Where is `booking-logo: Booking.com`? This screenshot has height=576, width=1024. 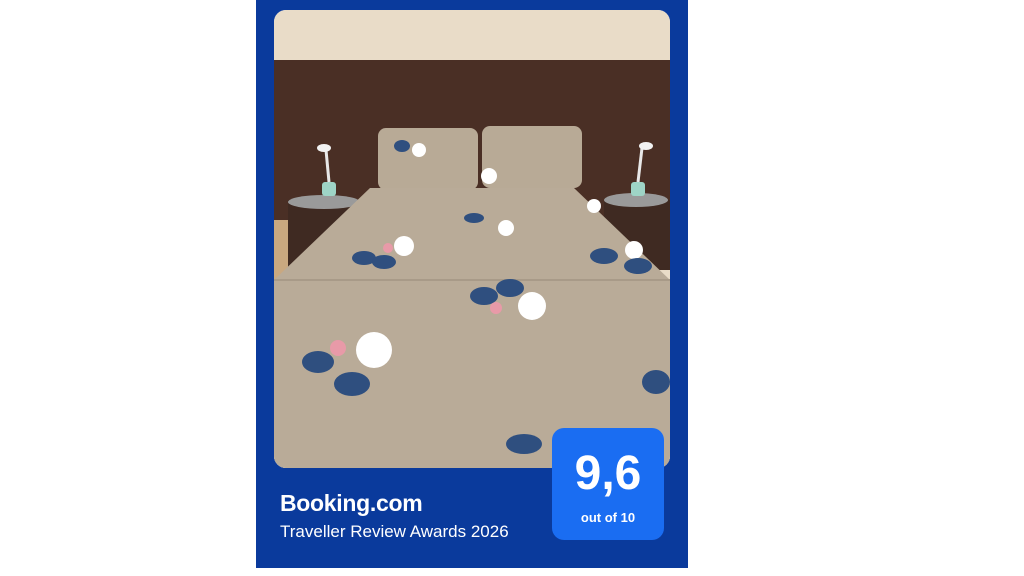
booking-logo: Booking.com is located at coordinates (351, 503).